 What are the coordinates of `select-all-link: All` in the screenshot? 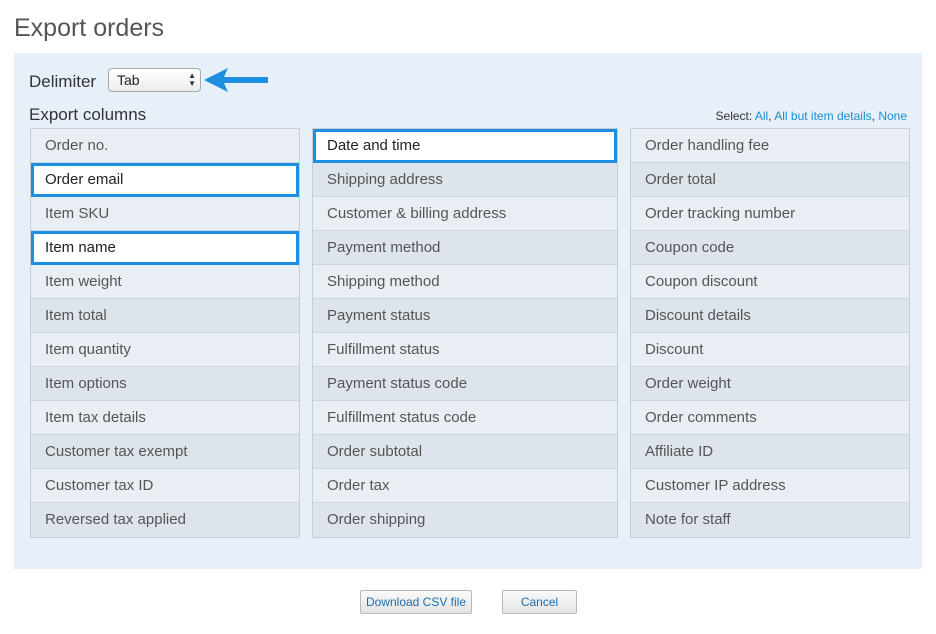 It's located at (761, 116).